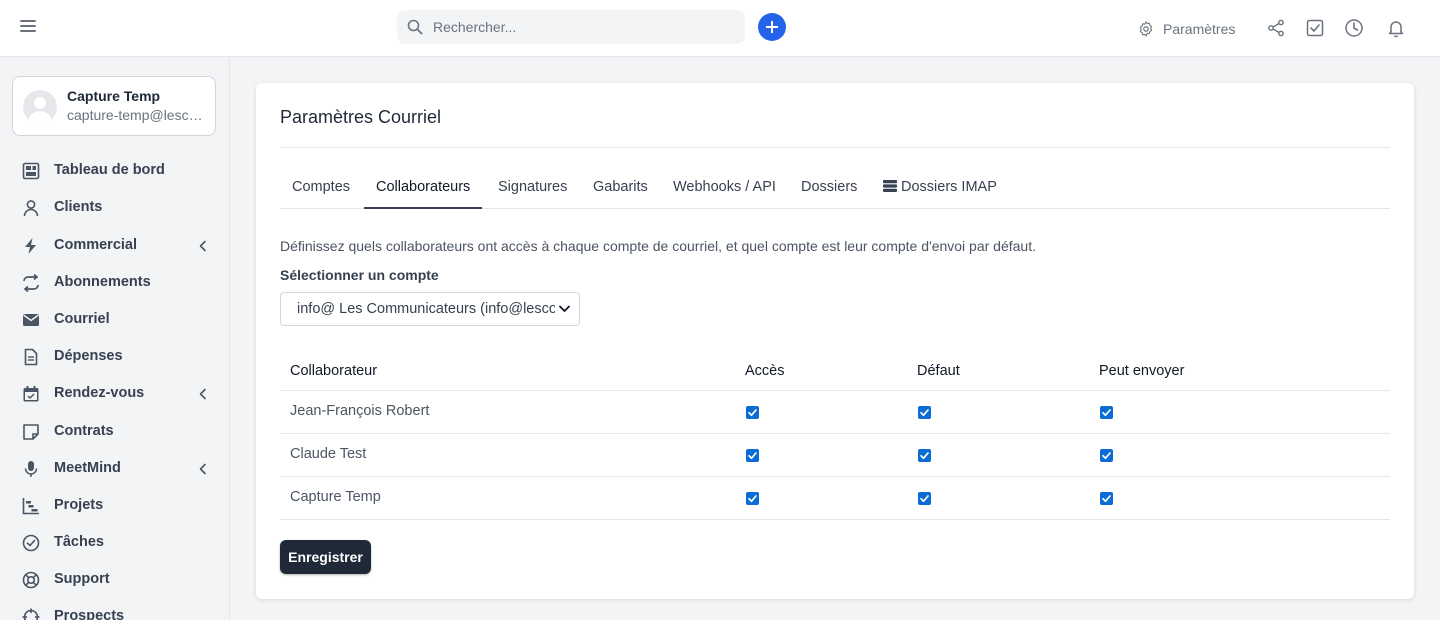  I want to click on tab-webhooks-api: Webhooks / API, so click(724, 189).